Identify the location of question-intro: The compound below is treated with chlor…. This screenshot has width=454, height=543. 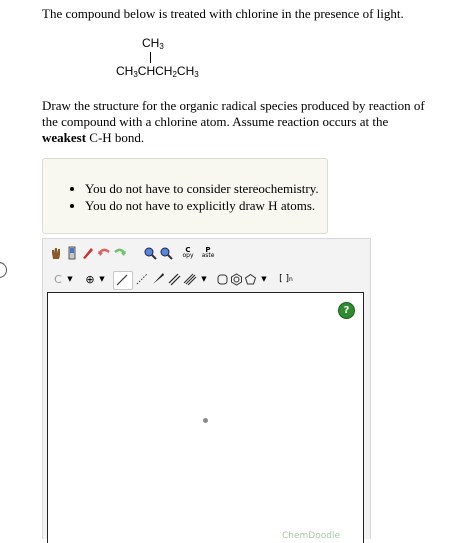
(223, 13).